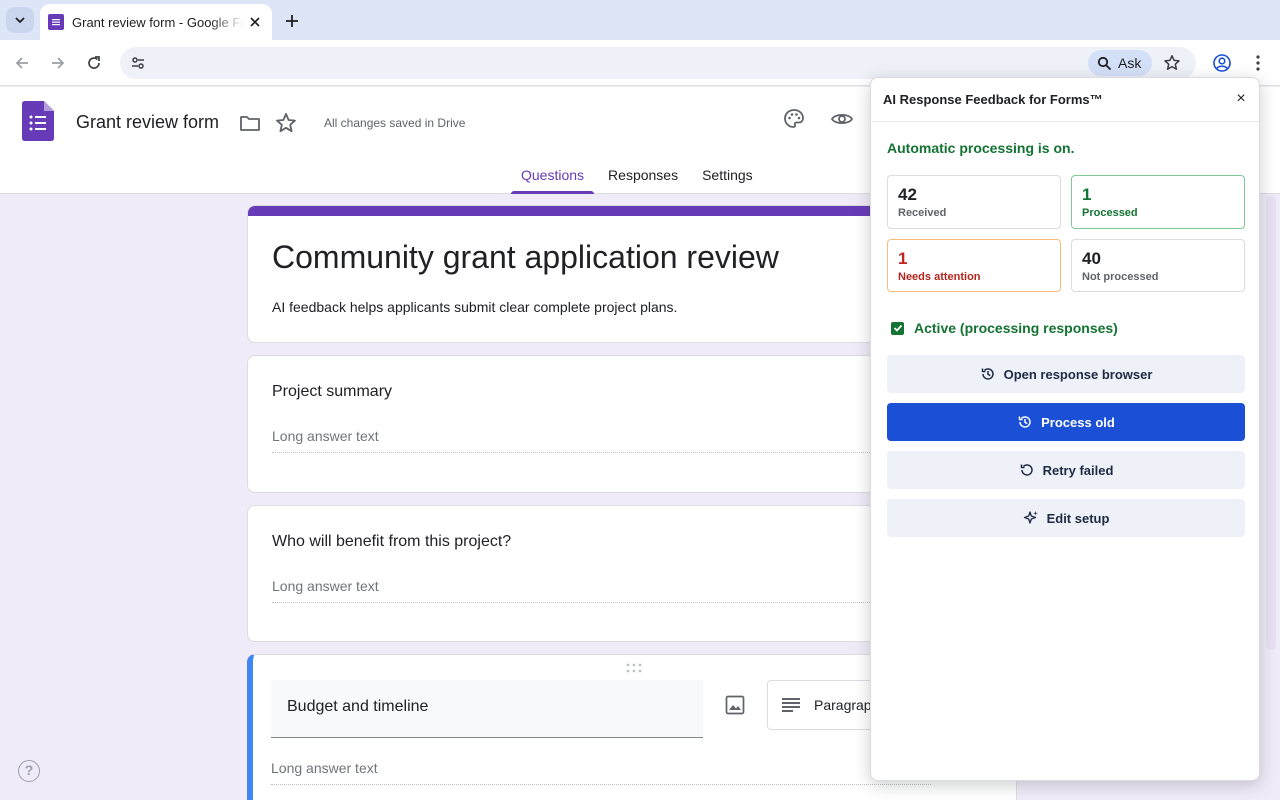  What do you see at coordinates (939, 277) in the screenshot?
I see `stat-label: Needs attention` at bounding box center [939, 277].